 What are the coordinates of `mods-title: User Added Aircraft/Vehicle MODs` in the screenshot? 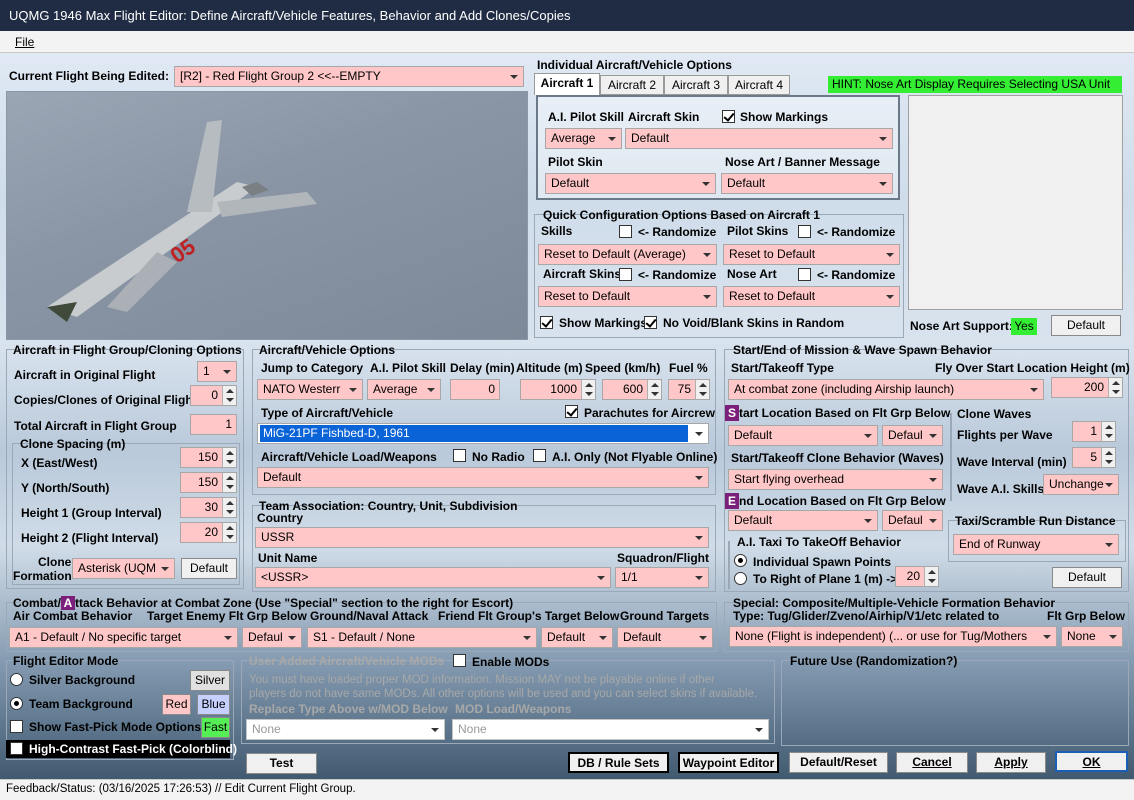 It's located at (347, 661).